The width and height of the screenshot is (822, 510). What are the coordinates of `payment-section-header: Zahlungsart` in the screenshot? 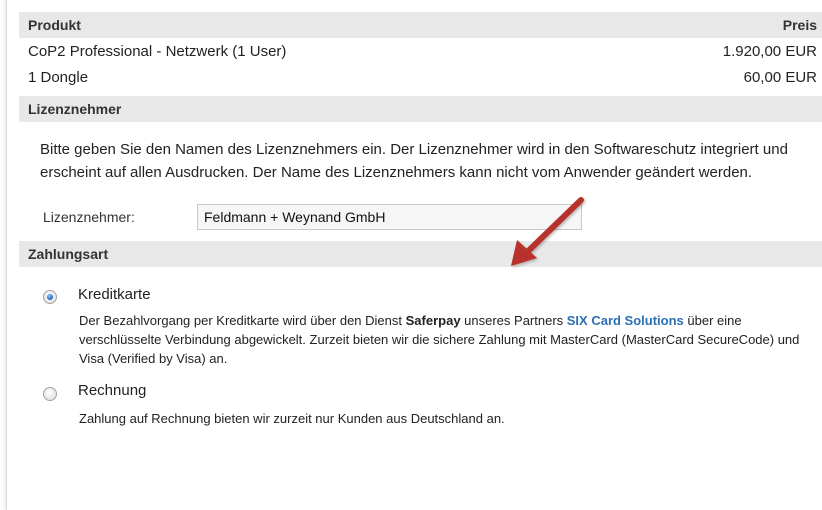 It's located at (420, 254).